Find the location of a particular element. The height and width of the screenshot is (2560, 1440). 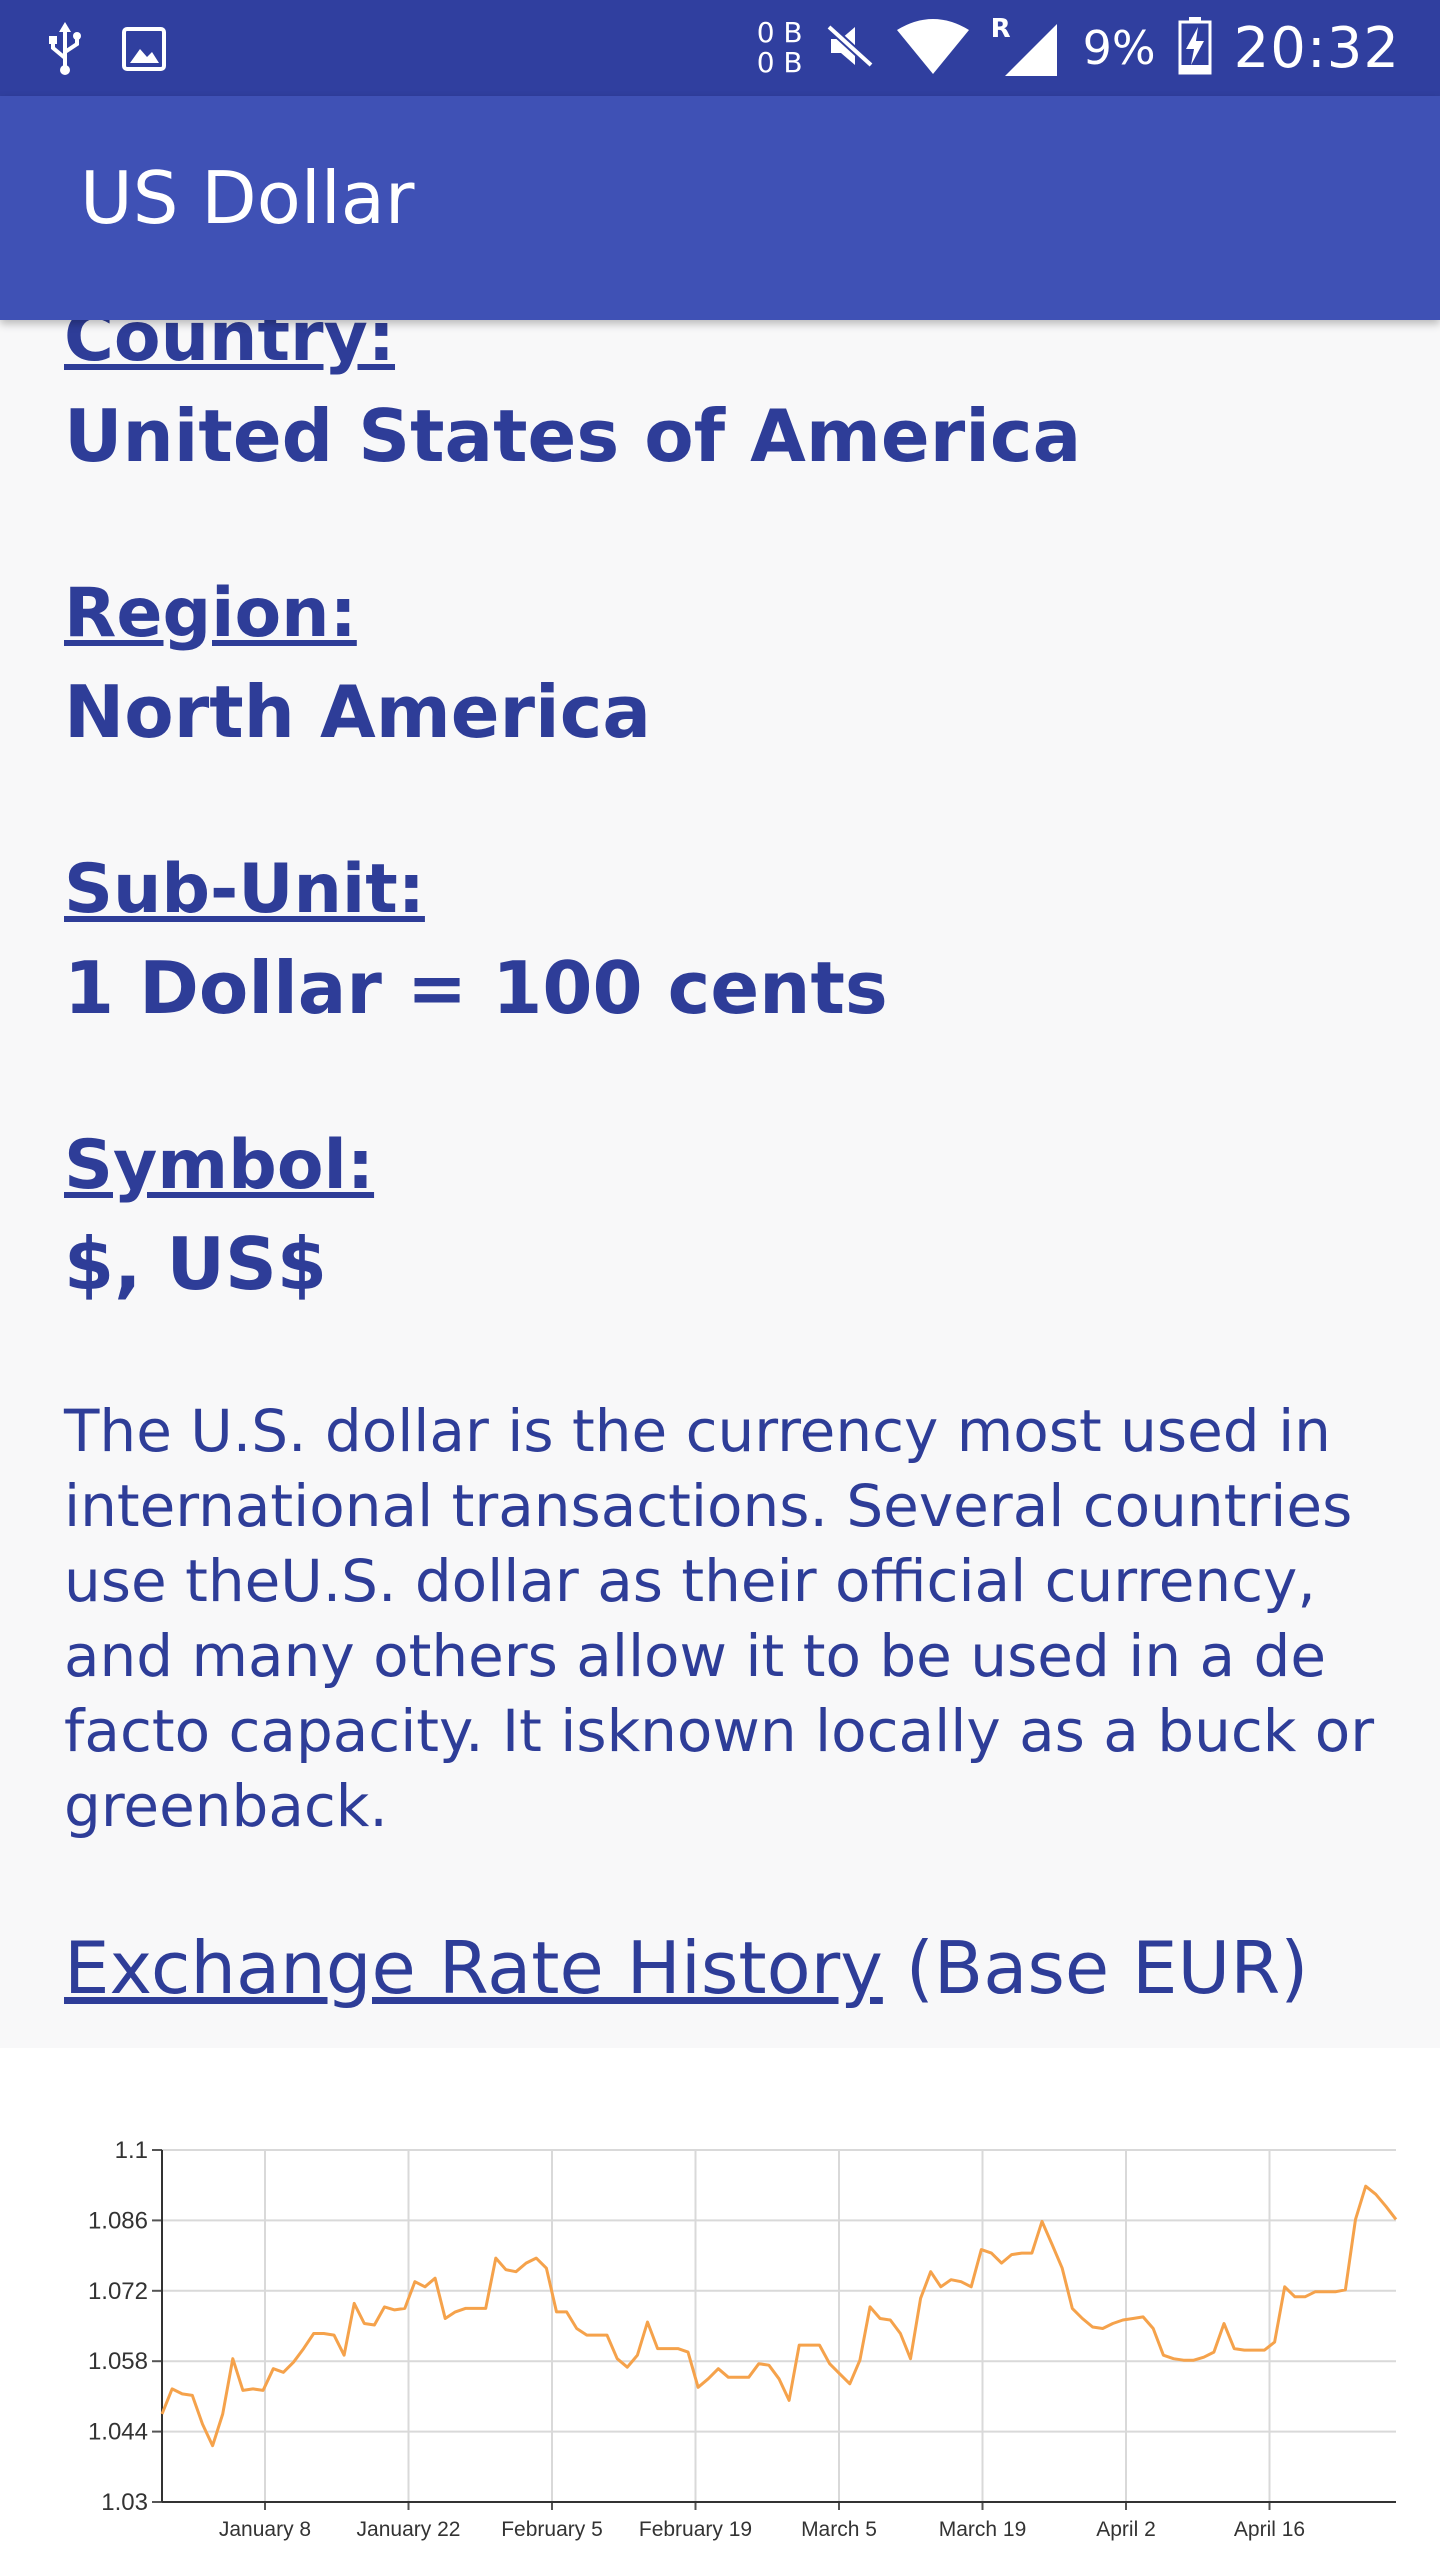

region-value: North America is located at coordinates (358, 712).